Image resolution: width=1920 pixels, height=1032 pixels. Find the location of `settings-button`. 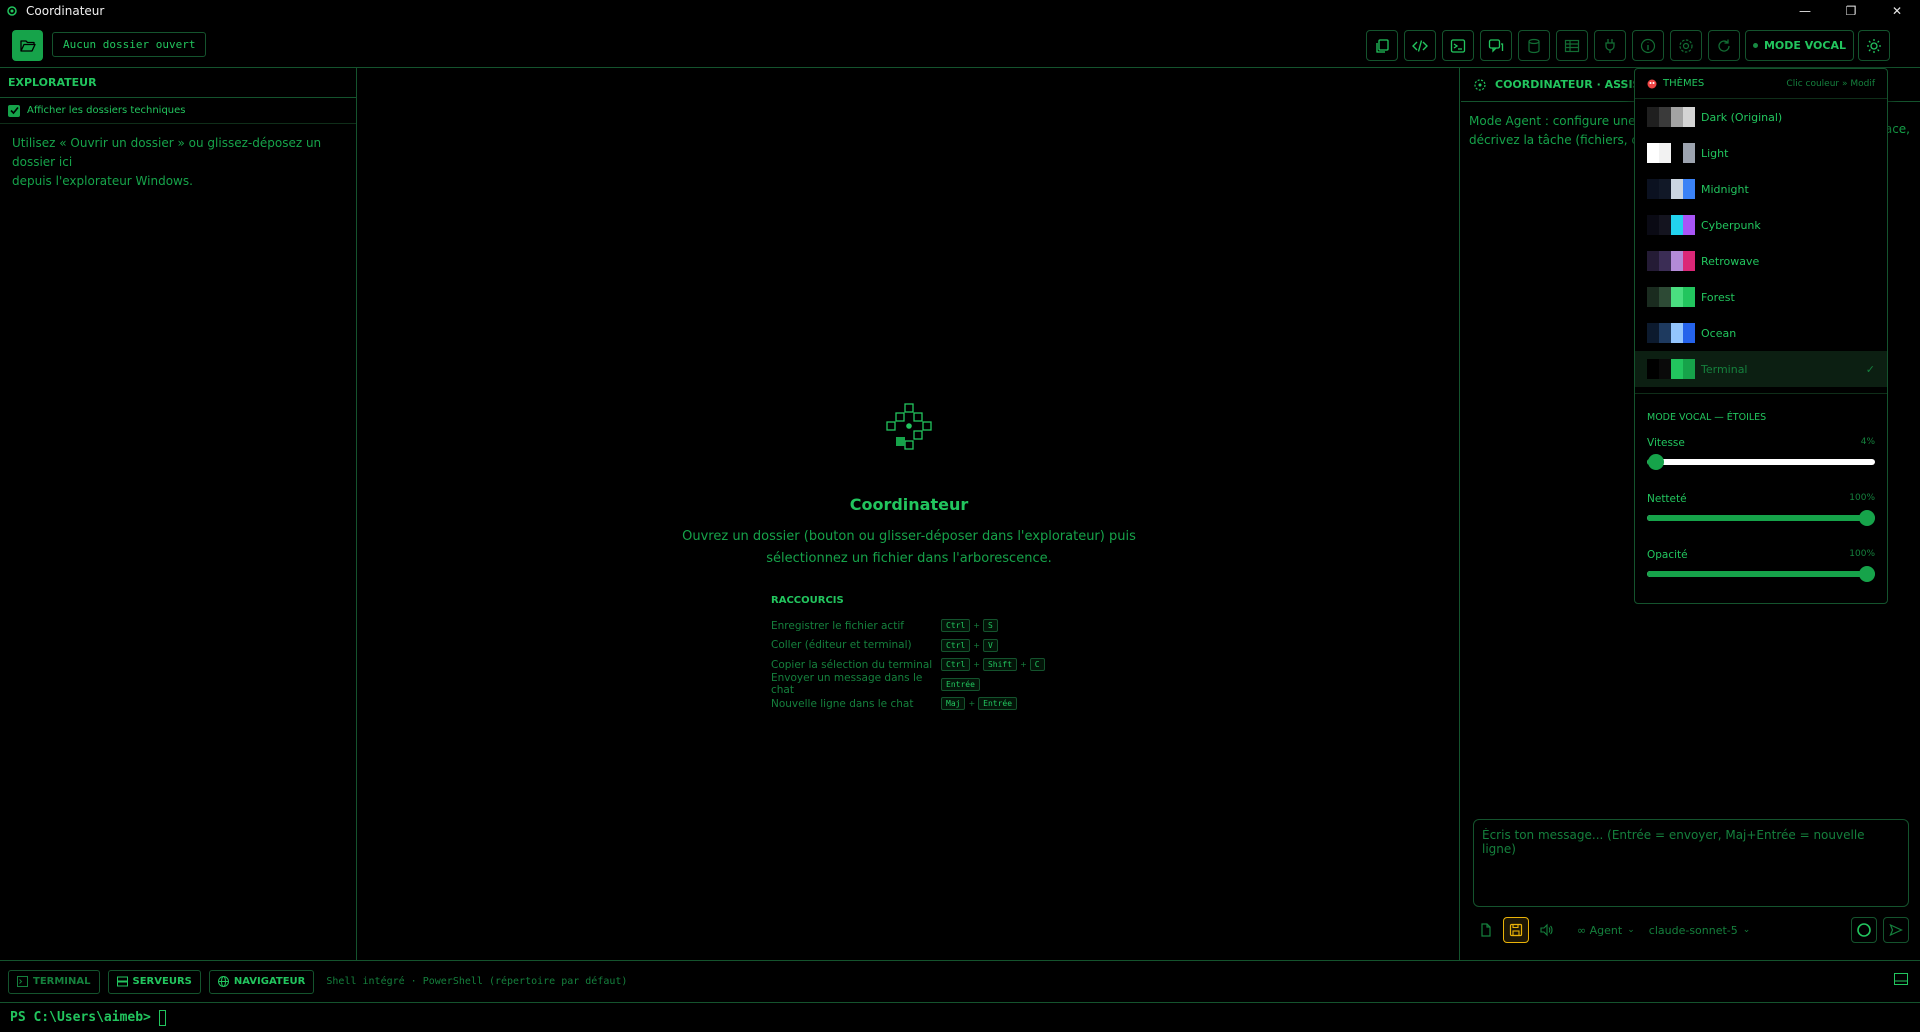

settings-button is located at coordinates (1686, 45).